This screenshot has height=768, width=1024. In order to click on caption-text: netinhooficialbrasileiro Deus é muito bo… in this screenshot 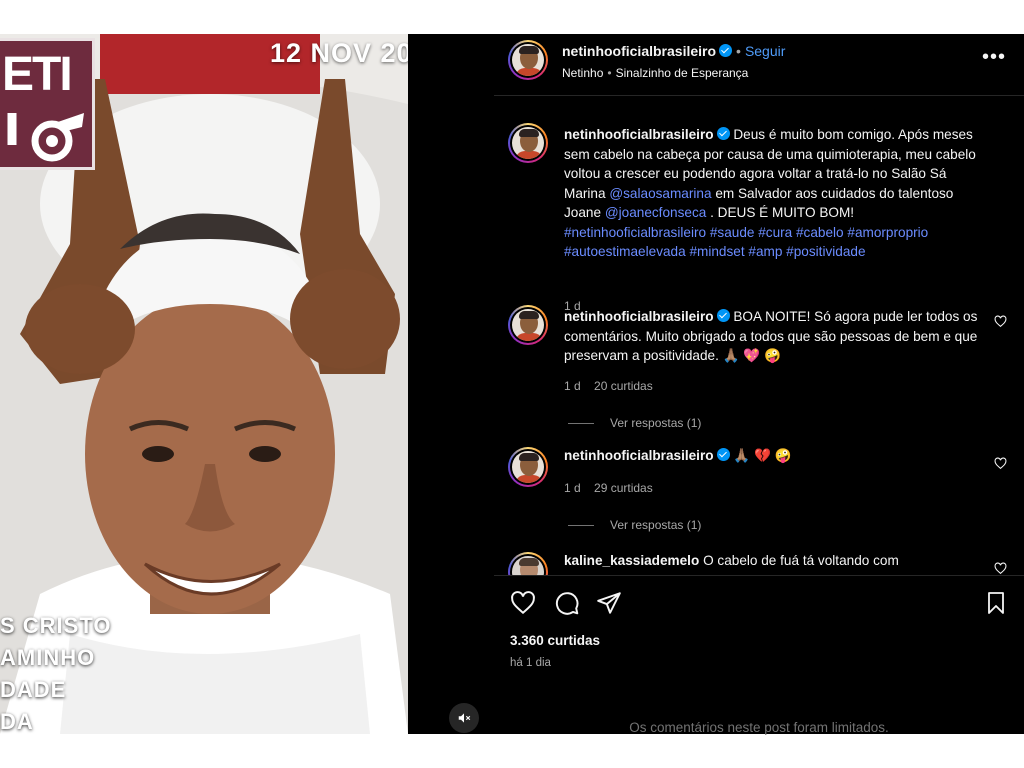, I will do `click(770, 193)`.